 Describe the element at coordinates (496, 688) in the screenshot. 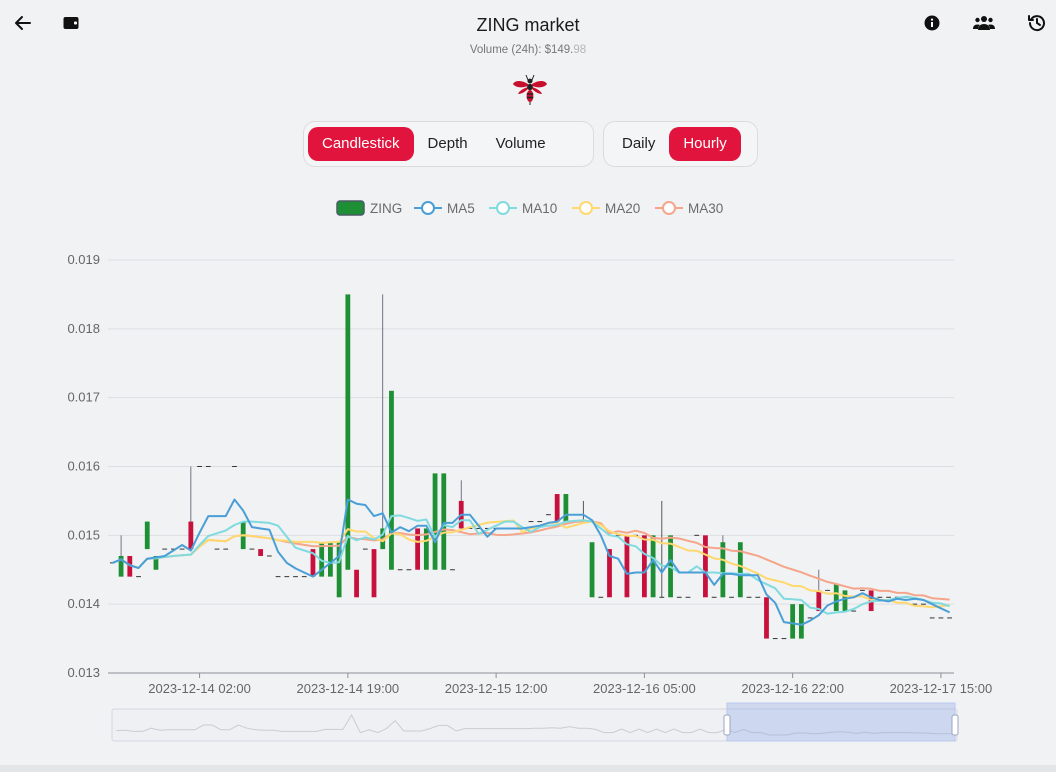

I see `x-tick-label: 2023-12-15 12:00` at that location.